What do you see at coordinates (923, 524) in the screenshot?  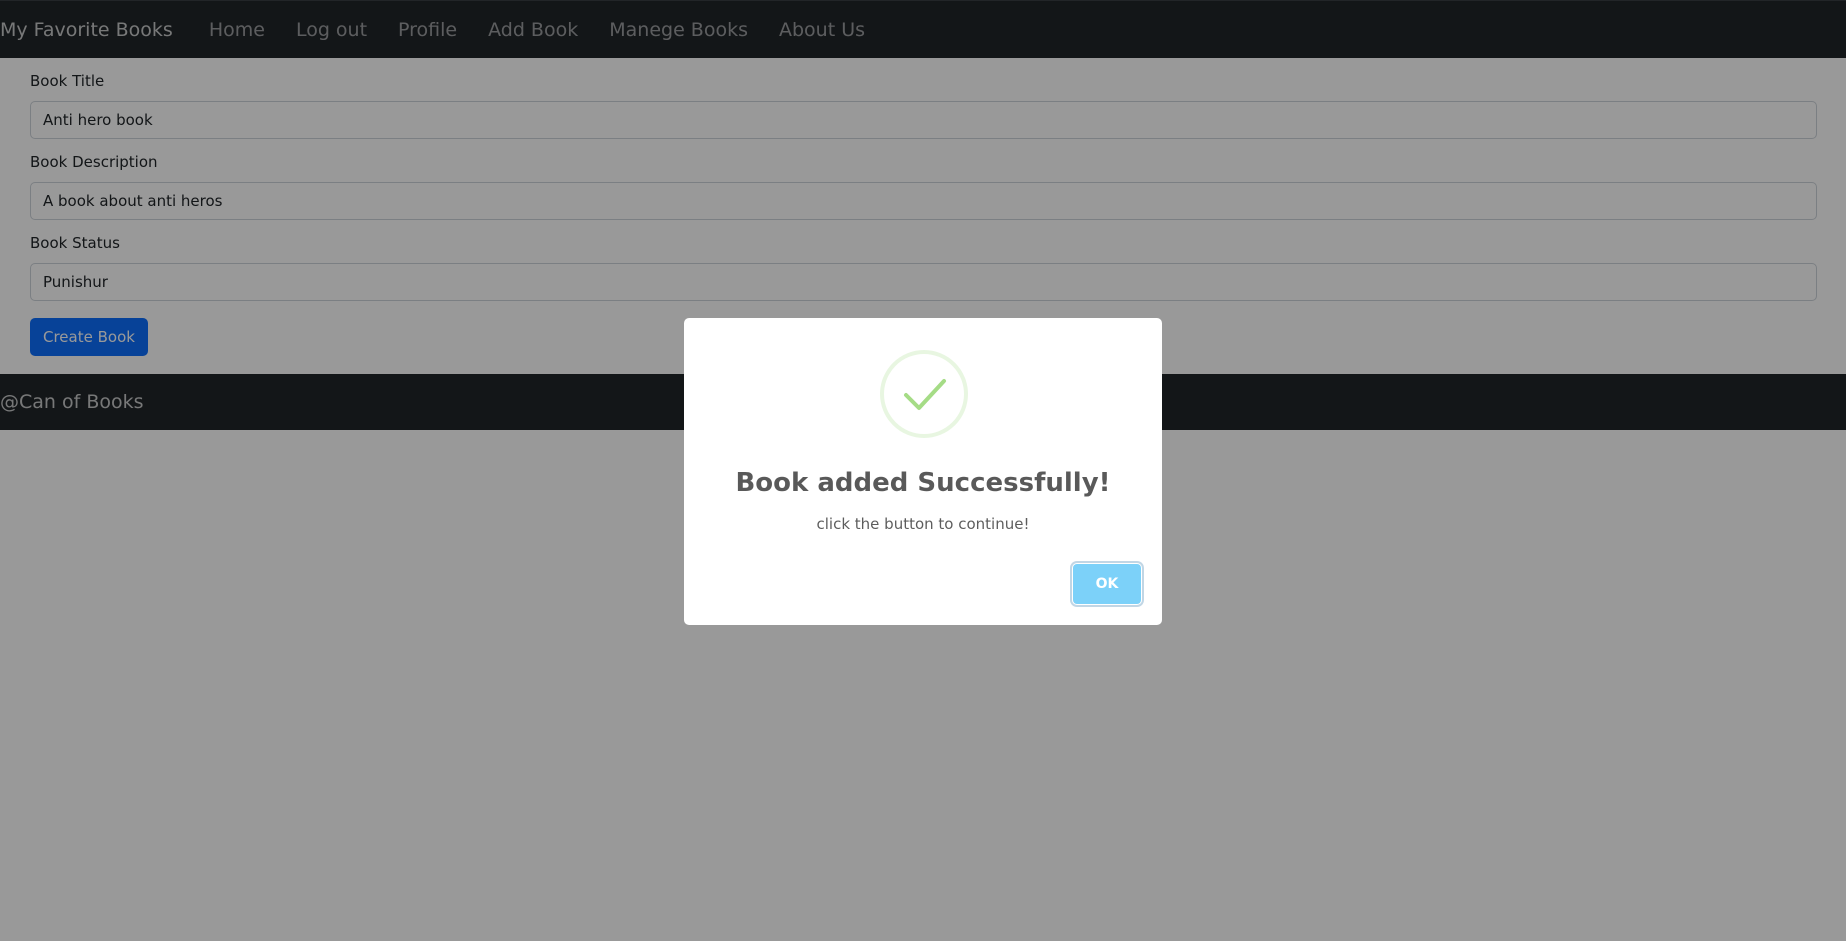 I see `modal-text: click the button to continue!` at bounding box center [923, 524].